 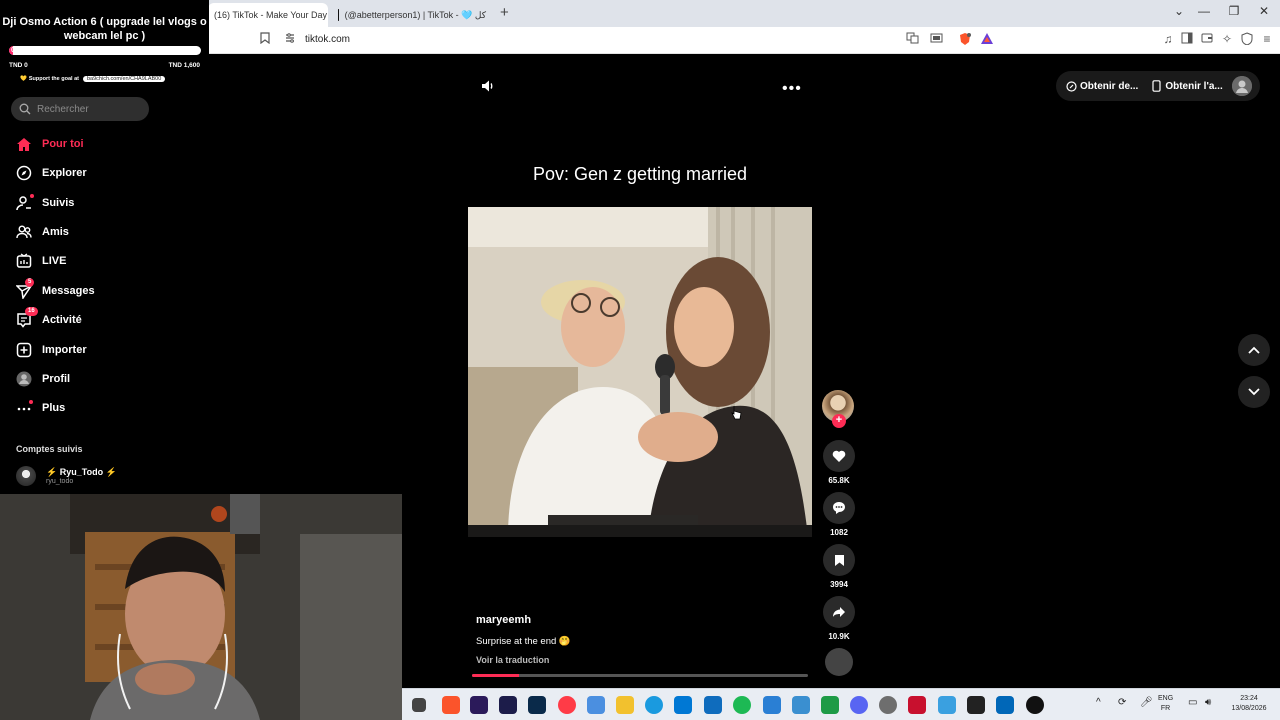 I want to click on site-settings-icon, so click(x=290, y=39).